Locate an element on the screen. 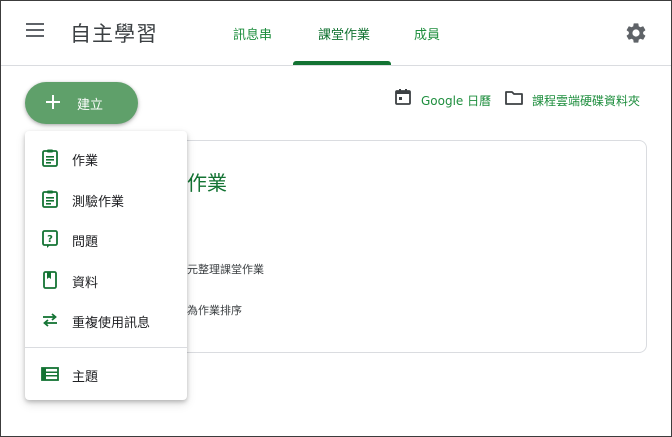 The height and width of the screenshot is (437, 672). folder-icon is located at coordinates (514, 98).